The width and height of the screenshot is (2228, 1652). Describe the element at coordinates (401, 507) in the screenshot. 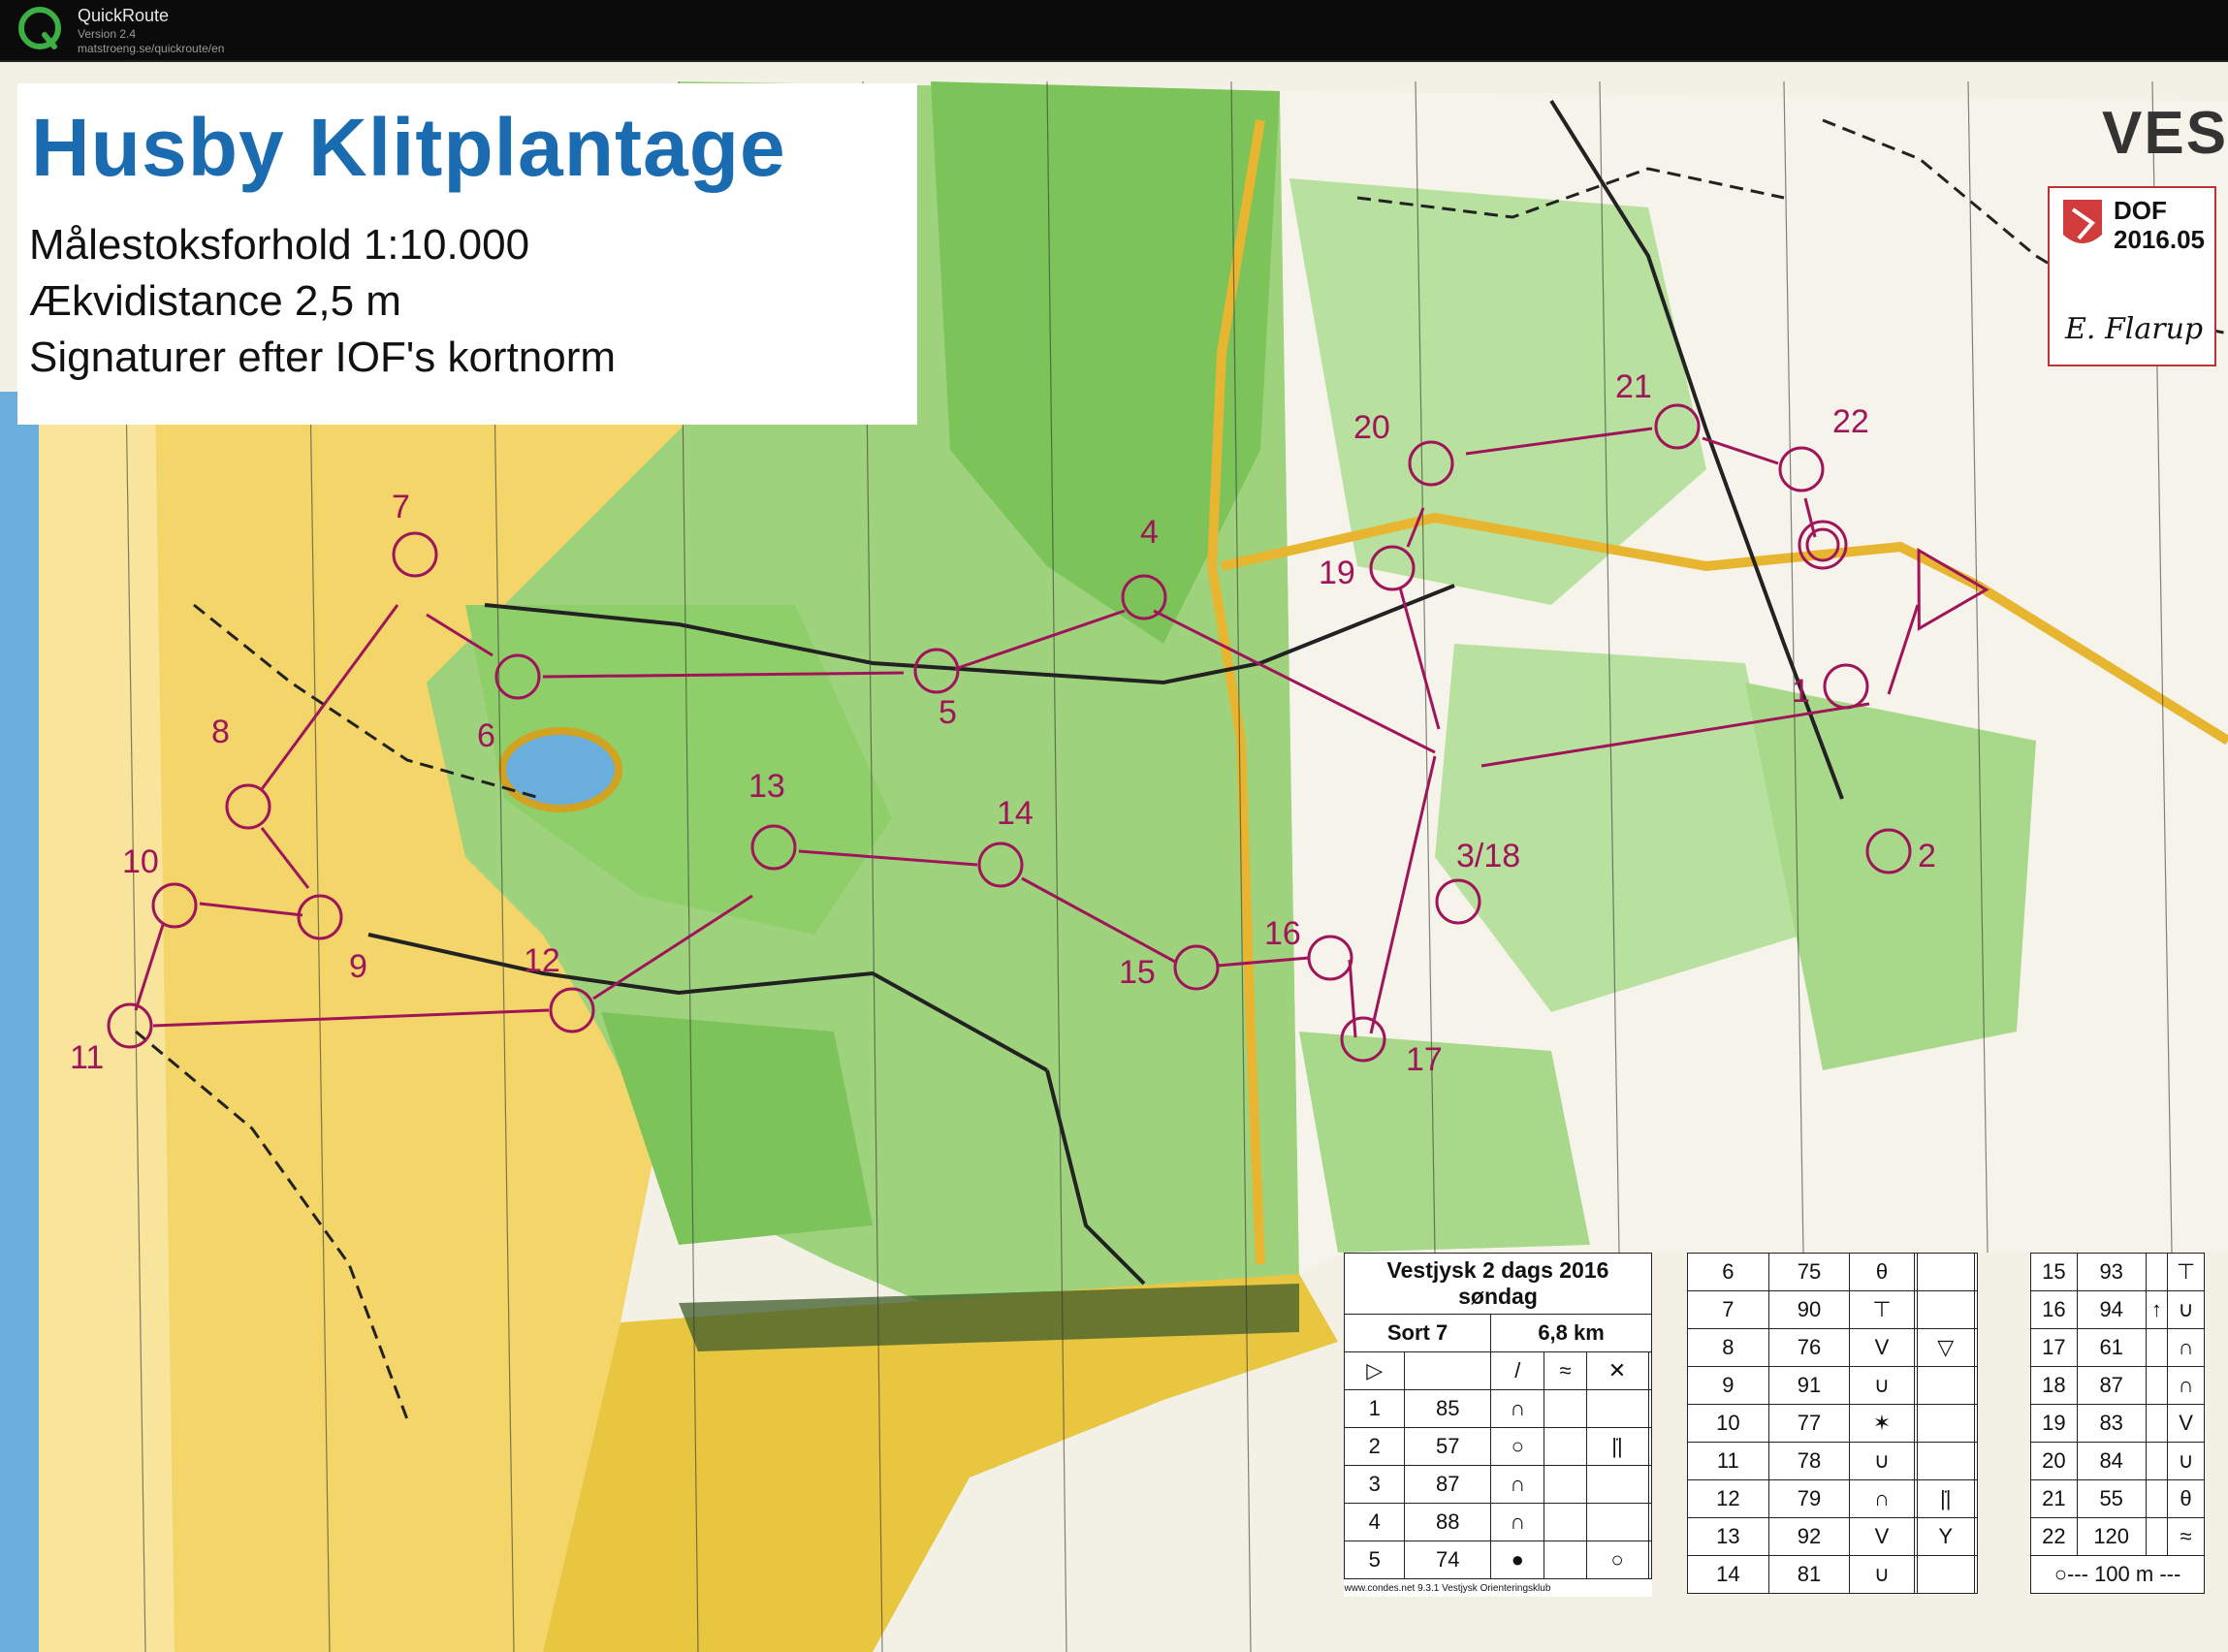

I see `control-label: 7` at that location.